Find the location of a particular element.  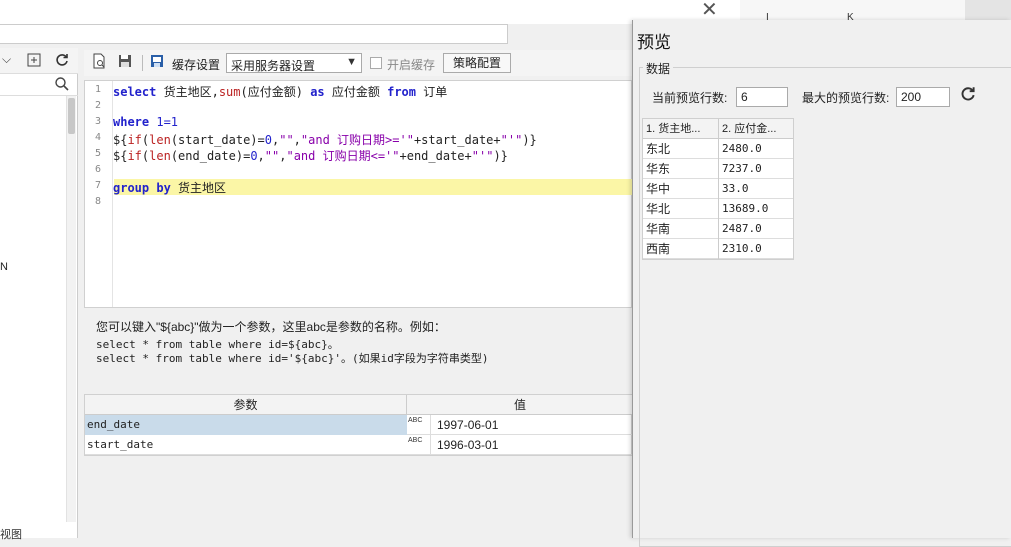

sheet-corner is located at coordinates (988, 11).